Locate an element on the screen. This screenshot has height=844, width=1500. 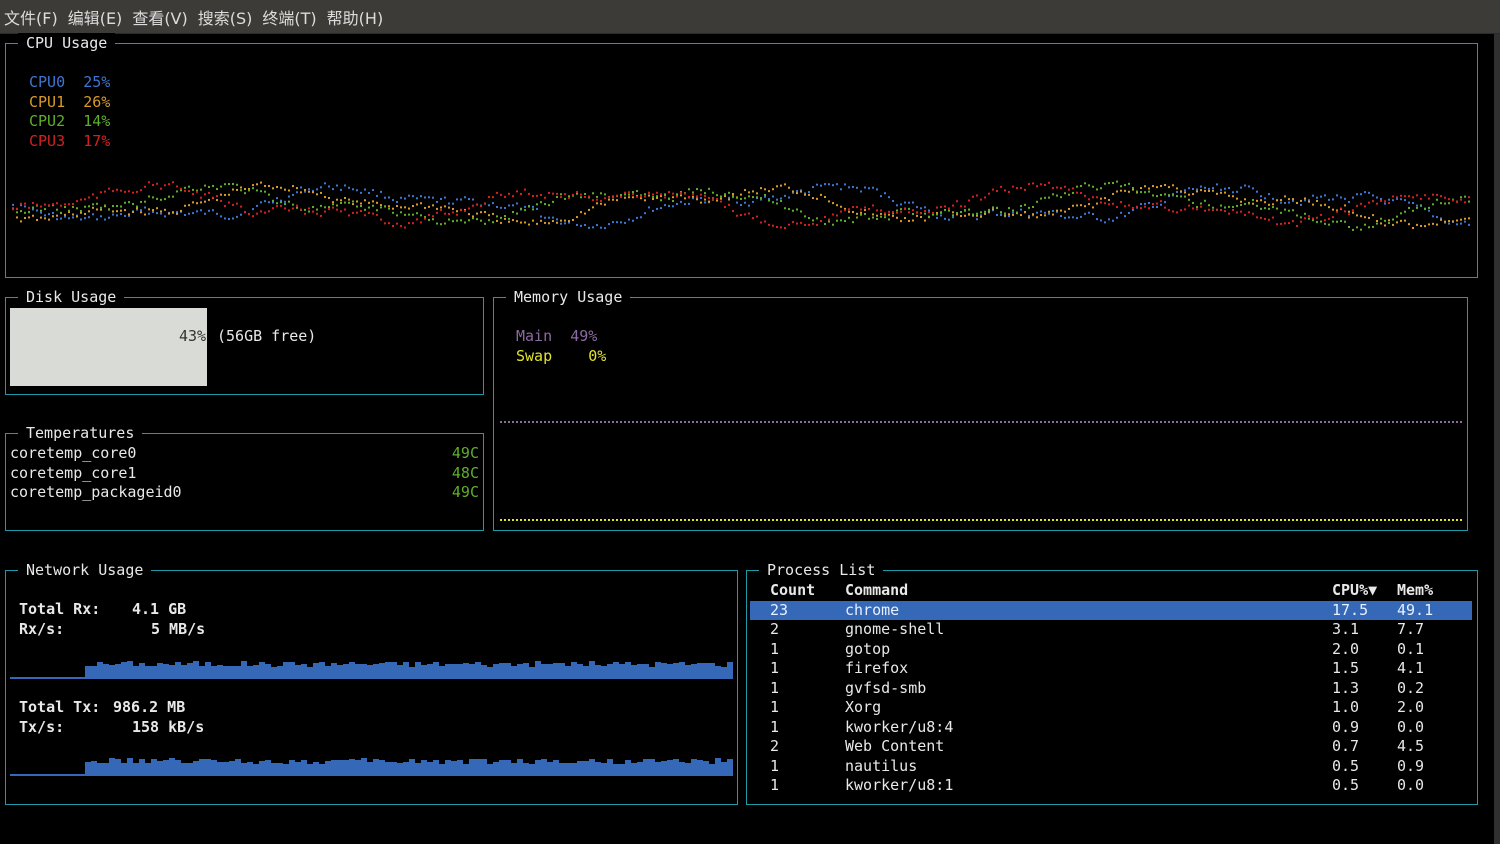
menu-edit: 编辑(E) is located at coordinates (95, 17).